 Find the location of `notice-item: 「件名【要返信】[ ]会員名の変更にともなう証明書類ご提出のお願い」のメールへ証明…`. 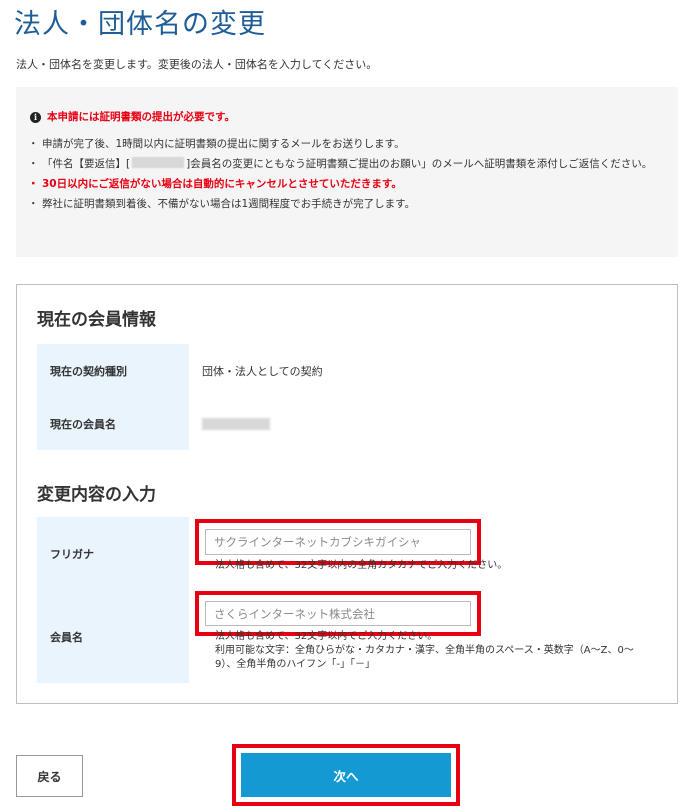

notice-item: 「件名【要返信】[ ]会員名の変更にともなう証明書類ご提出のお願い」のメールへ証明… is located at coordinates (346, 164).